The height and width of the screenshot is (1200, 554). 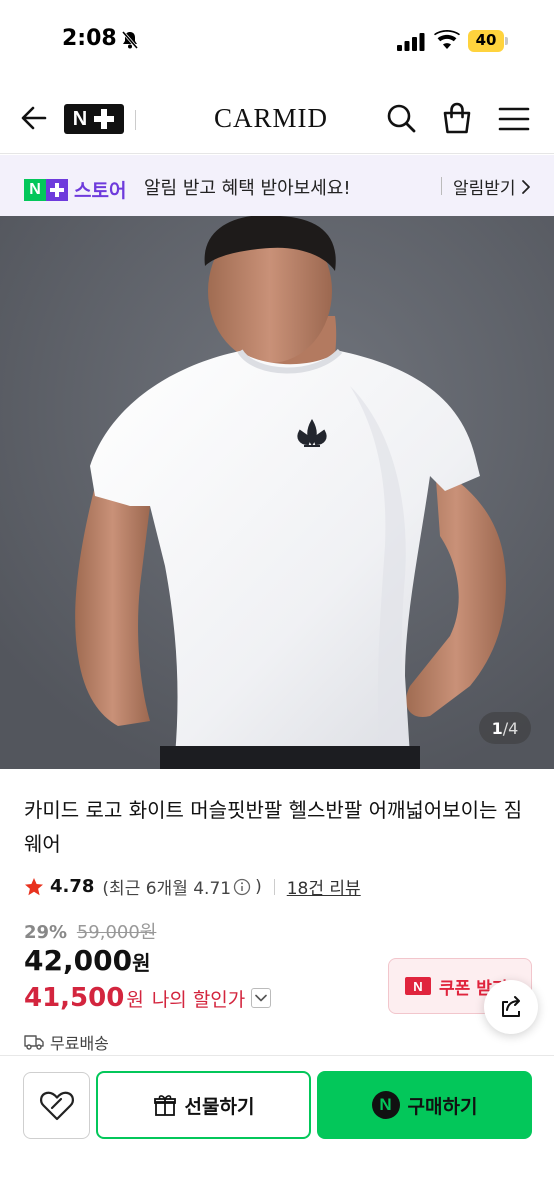 I want to click on coupon-icon: N, so click(x=418, y=986).